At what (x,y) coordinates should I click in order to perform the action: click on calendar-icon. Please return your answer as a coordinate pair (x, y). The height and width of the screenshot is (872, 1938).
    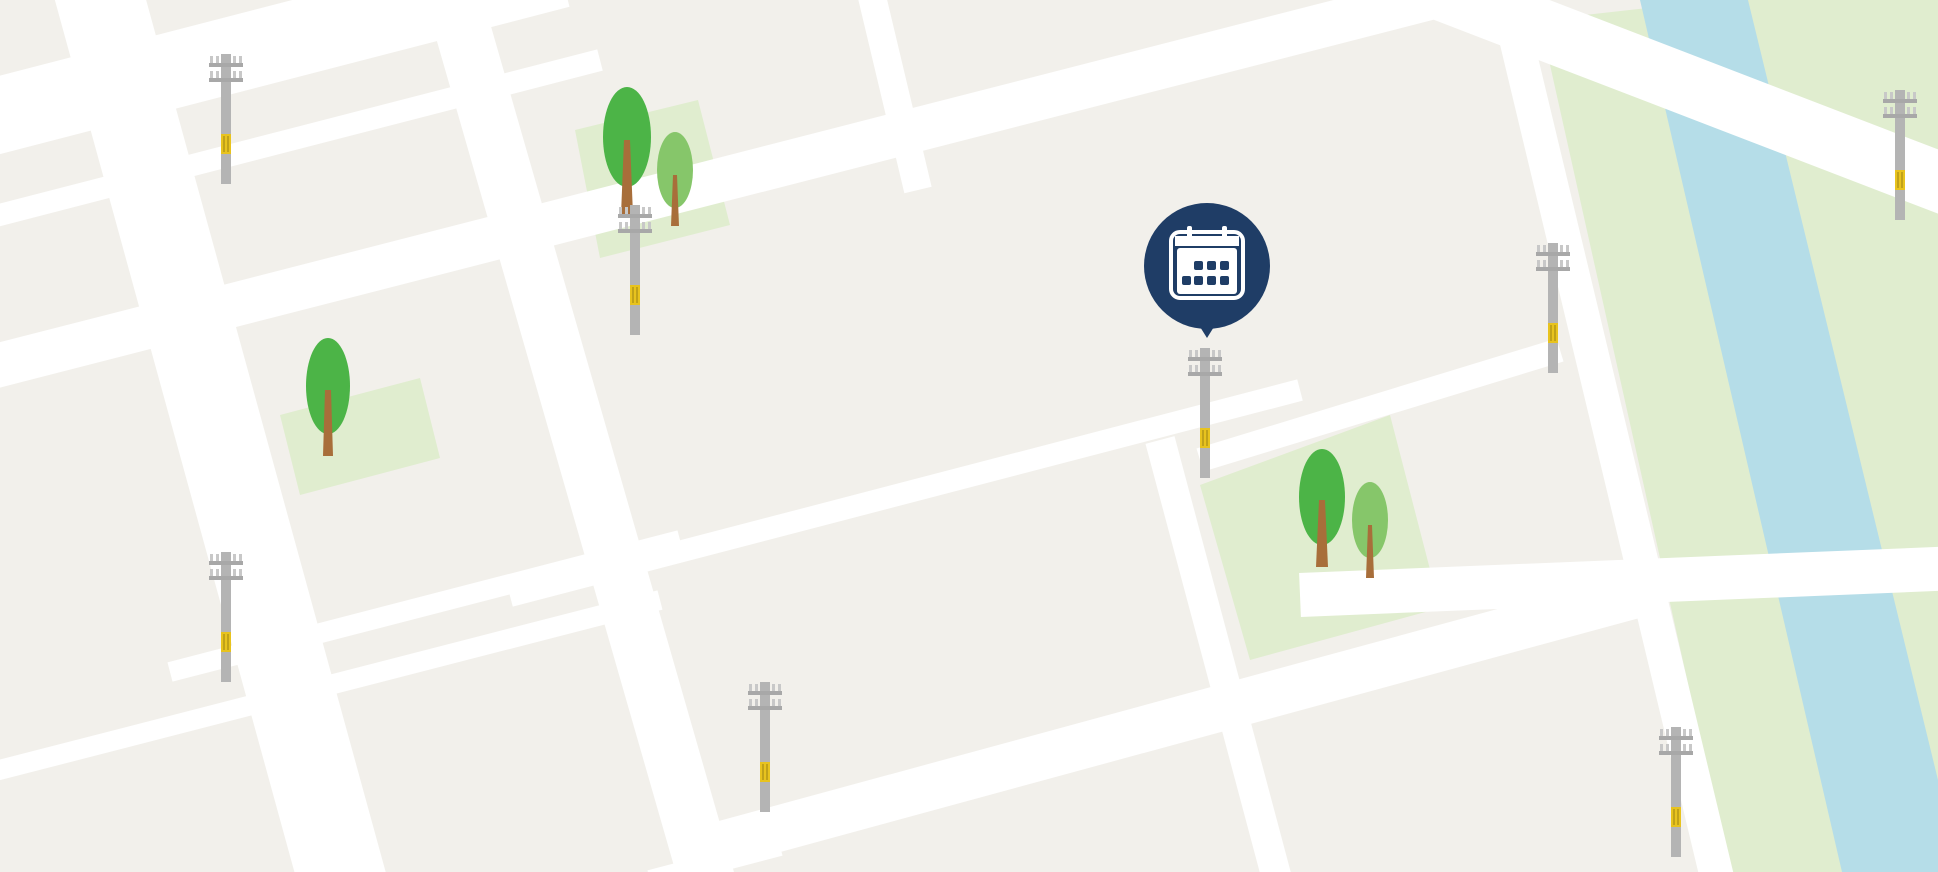
    Looking at the image, I should click on (1207, 263).